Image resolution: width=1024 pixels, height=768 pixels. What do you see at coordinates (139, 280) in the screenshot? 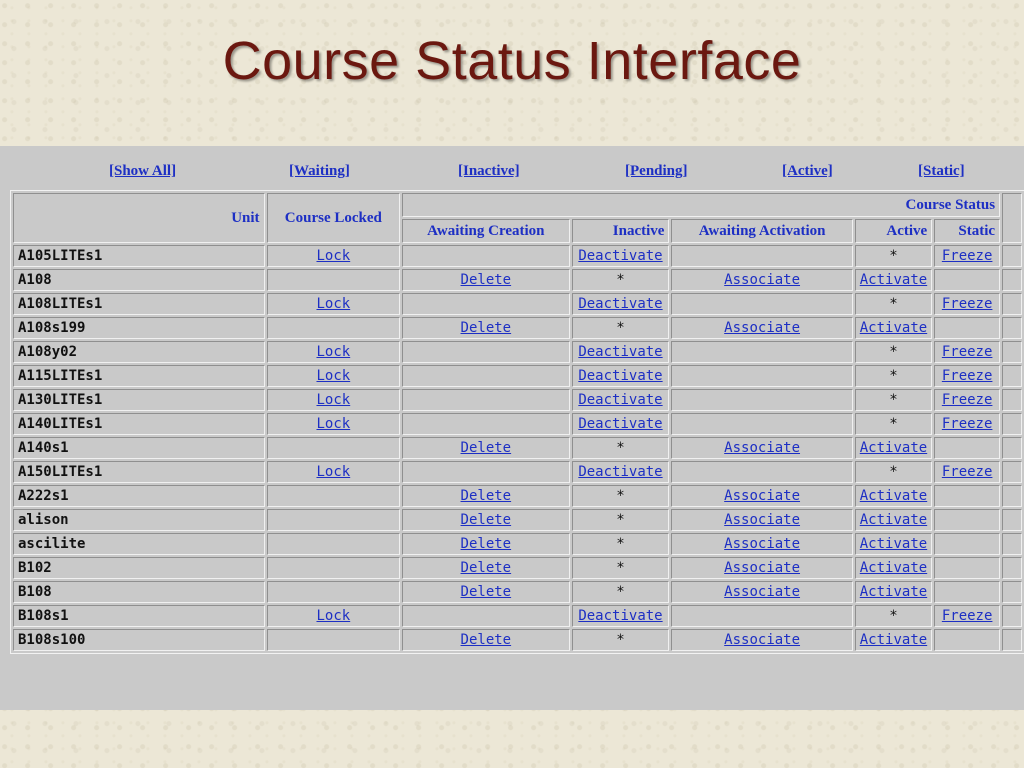
I see `unit-cell: A108` at bounding box center [139, 280].